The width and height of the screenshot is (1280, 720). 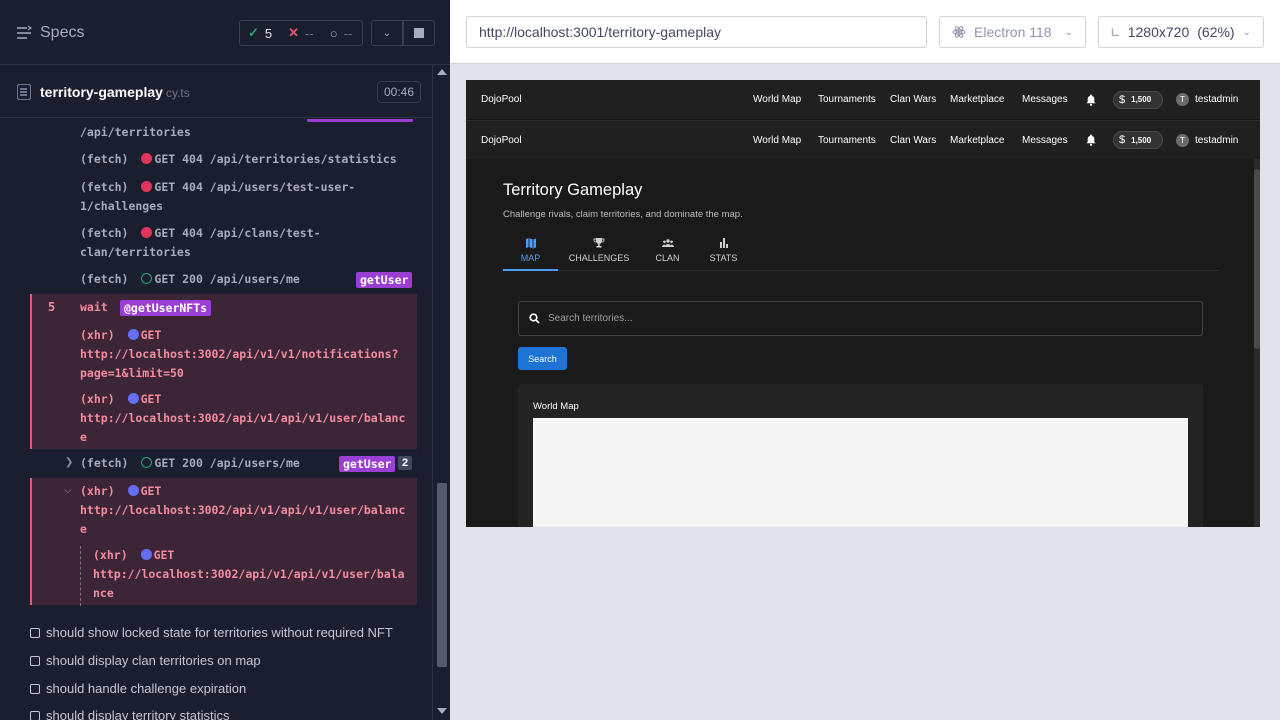 I want to click on tab-clan: CLAN, so click(x=667, y=253).